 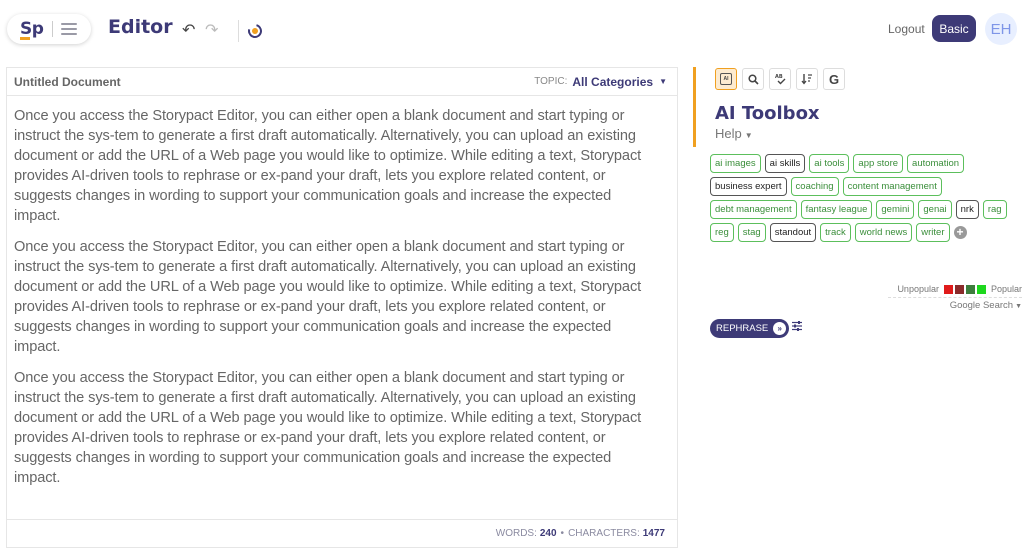 What do you see at coordinates (797, 327) in the screenshot?
I see `sliders-settings-icon` at bounding box center [797, 327].